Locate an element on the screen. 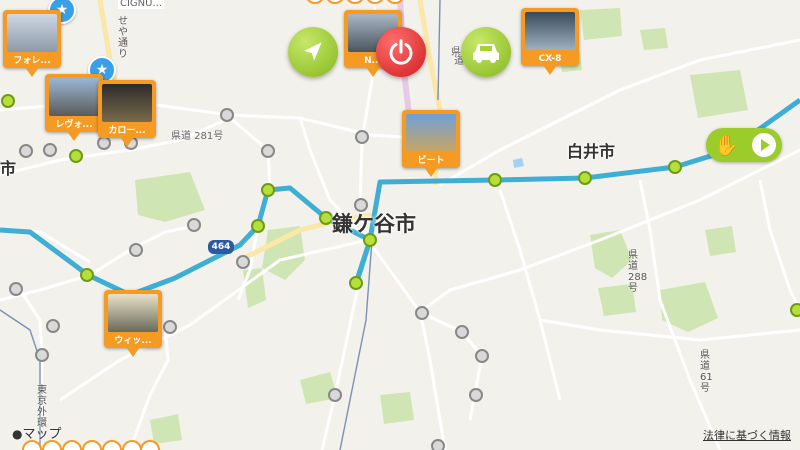 Image resolution: width=800 pixels, height=450 pixels. power-icon is located at coordinates (401, 52).